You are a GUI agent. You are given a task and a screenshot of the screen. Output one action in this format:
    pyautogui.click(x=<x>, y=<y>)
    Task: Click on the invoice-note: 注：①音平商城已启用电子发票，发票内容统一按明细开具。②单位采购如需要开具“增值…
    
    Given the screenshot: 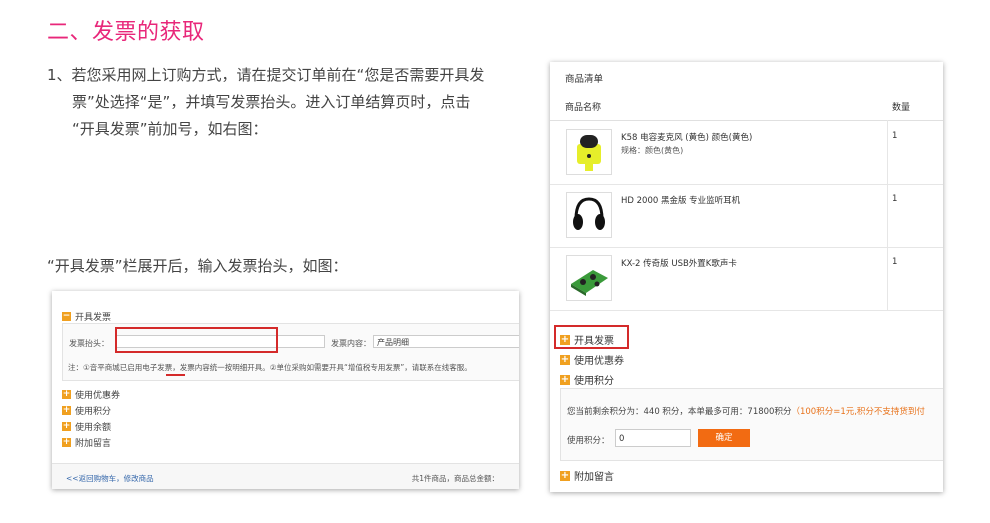 What is the action you would take?
    pyautogui.click(x=270, y=367)
    